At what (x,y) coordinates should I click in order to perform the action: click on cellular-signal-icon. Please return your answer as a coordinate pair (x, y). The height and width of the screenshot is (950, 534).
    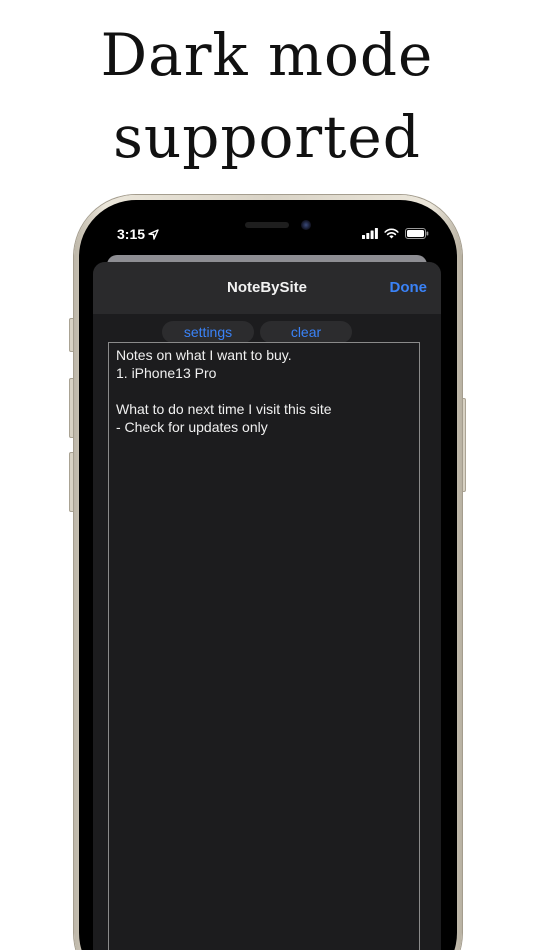
    Looking at the image, I should click on (370, 233).